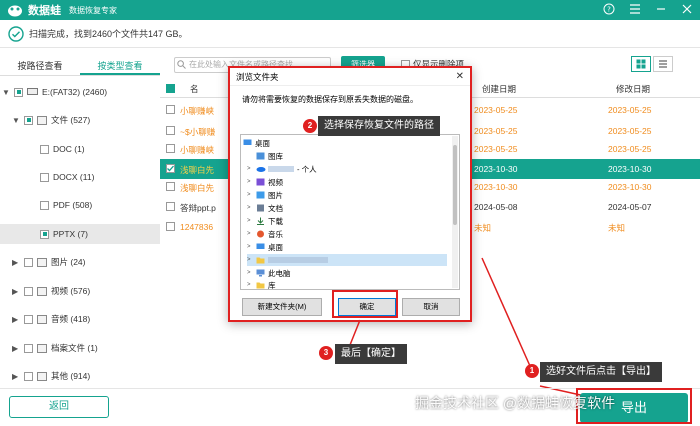  Describe the element at coordinates (532, 371) in the screenshot. I see `step-badge-1: 1` at that location.